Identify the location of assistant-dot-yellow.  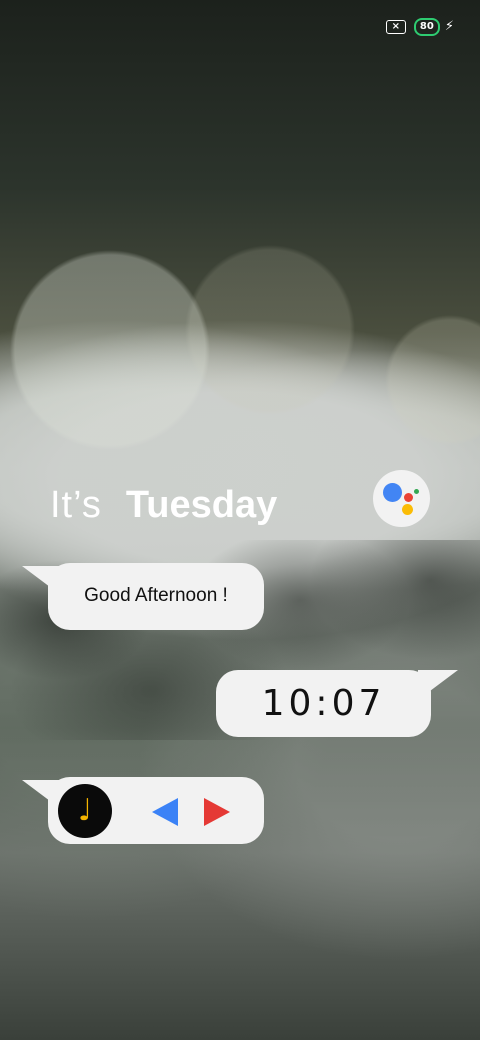
(407, 509).